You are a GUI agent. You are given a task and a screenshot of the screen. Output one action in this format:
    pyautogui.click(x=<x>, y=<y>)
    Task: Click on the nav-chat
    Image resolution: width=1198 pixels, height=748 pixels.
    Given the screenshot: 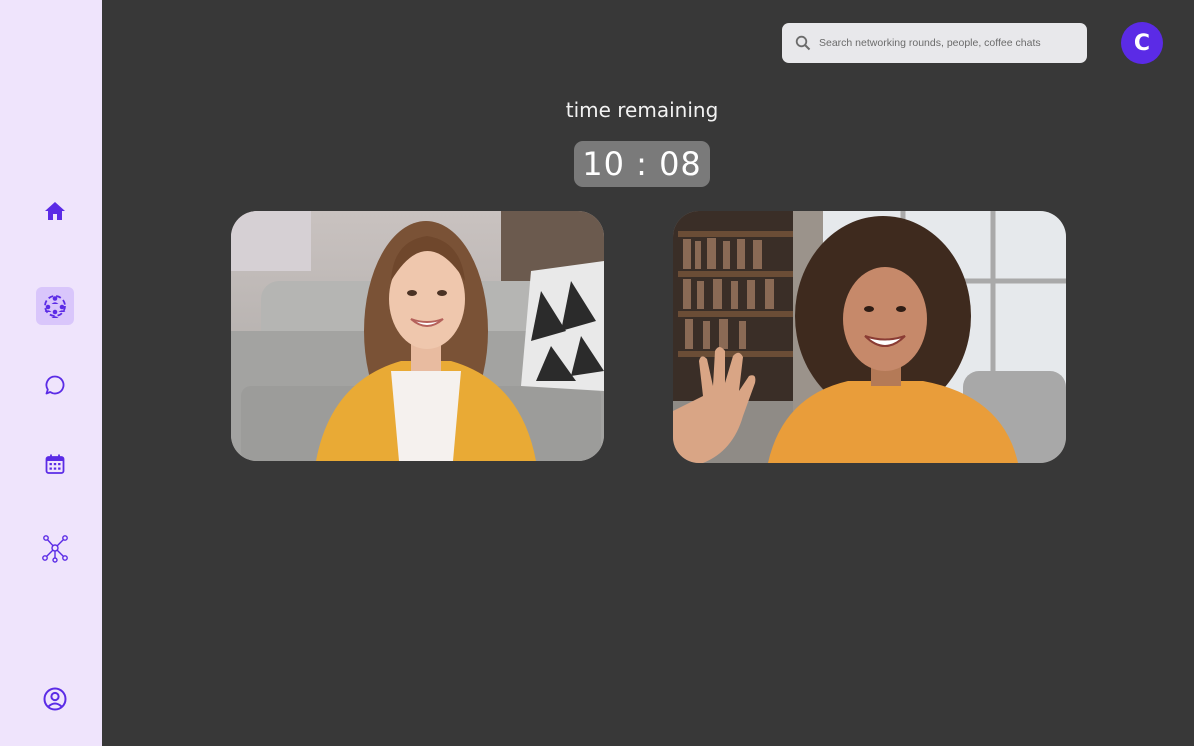 What is the action you would take?
    pyautogui.click(x=55, y=385)
    